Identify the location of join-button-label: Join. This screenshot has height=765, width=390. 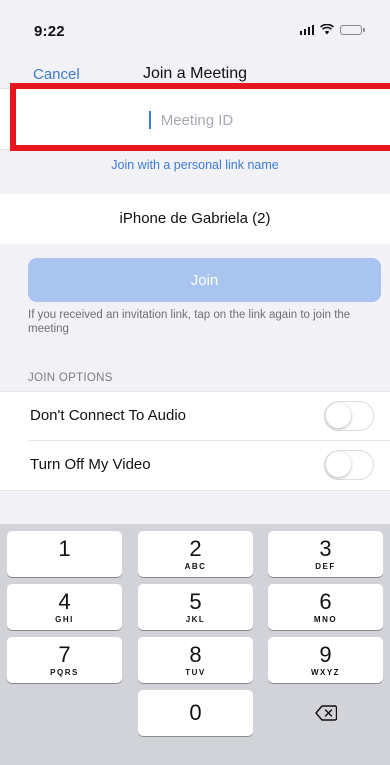
(204, 280).